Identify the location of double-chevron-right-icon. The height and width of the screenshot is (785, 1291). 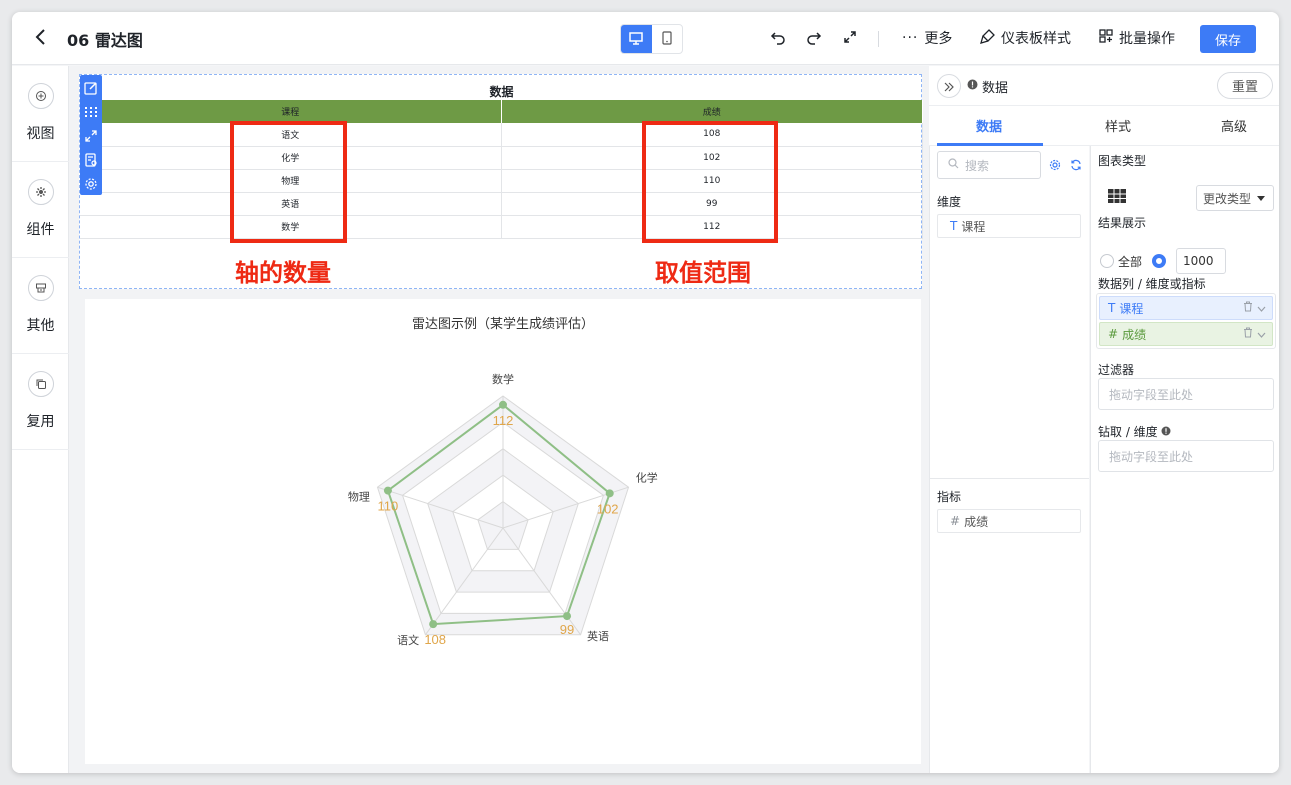
(949, 86).